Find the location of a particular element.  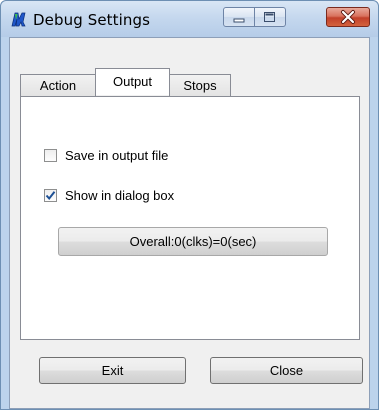

maximize-button is located at coordinates (270, 17).